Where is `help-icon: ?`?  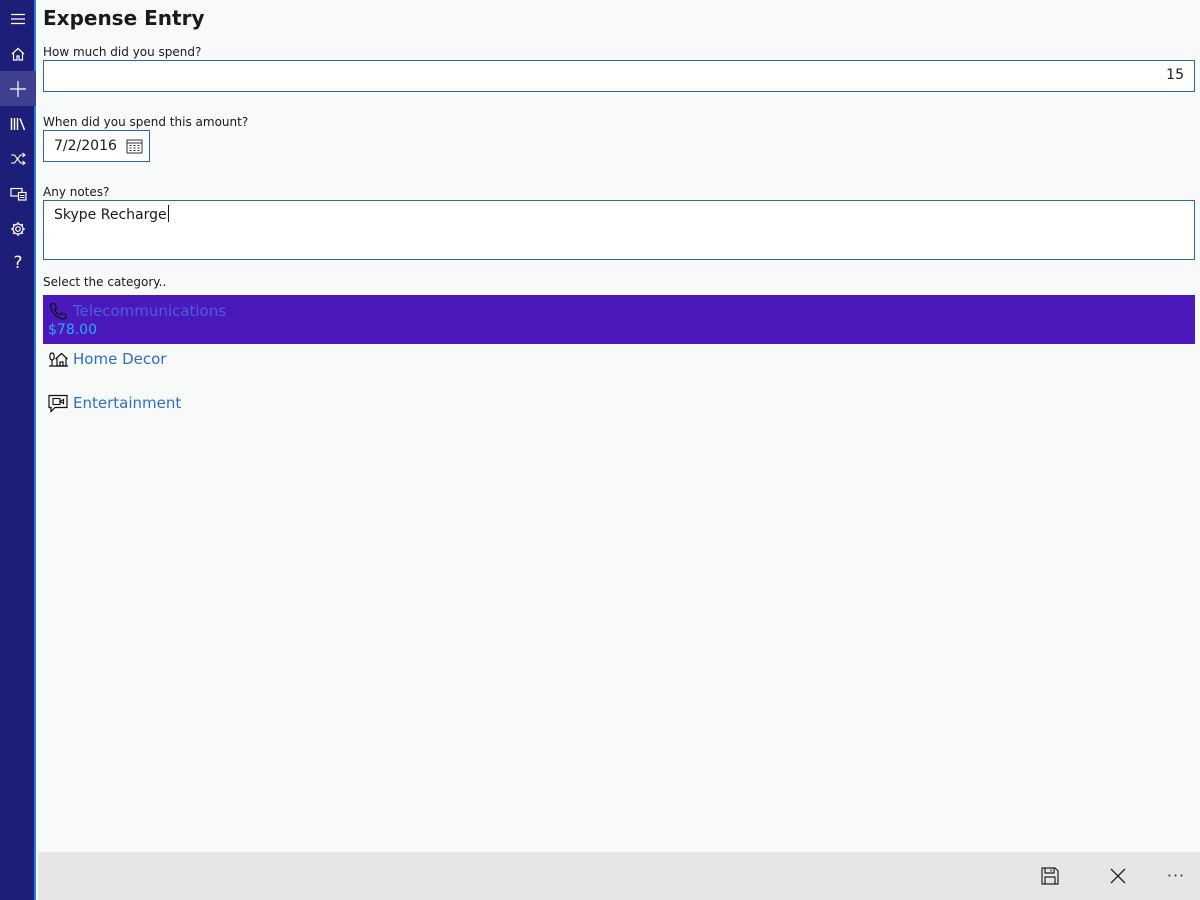
help-icon: ? is located at coordinates (18, 263).